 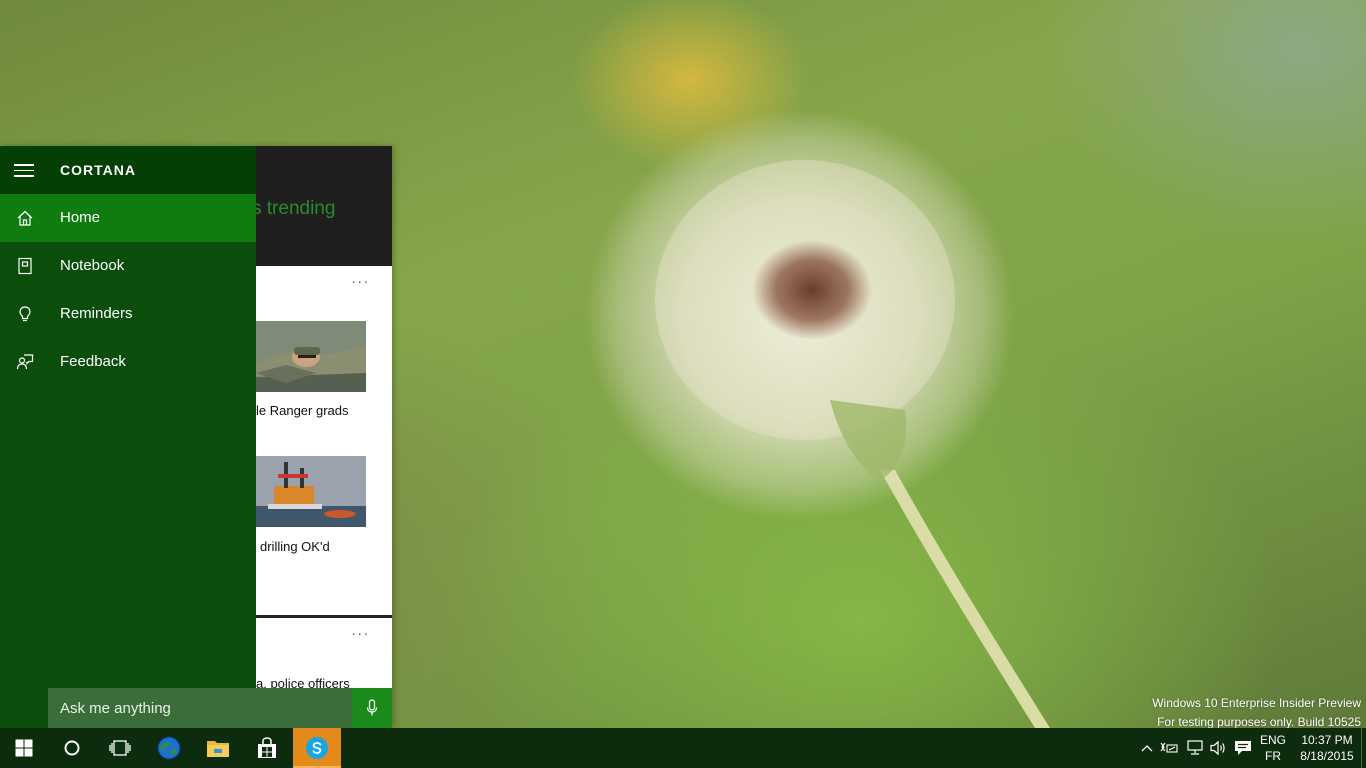 I want to click on input-indicator-button, so click(x=1169, y=748).